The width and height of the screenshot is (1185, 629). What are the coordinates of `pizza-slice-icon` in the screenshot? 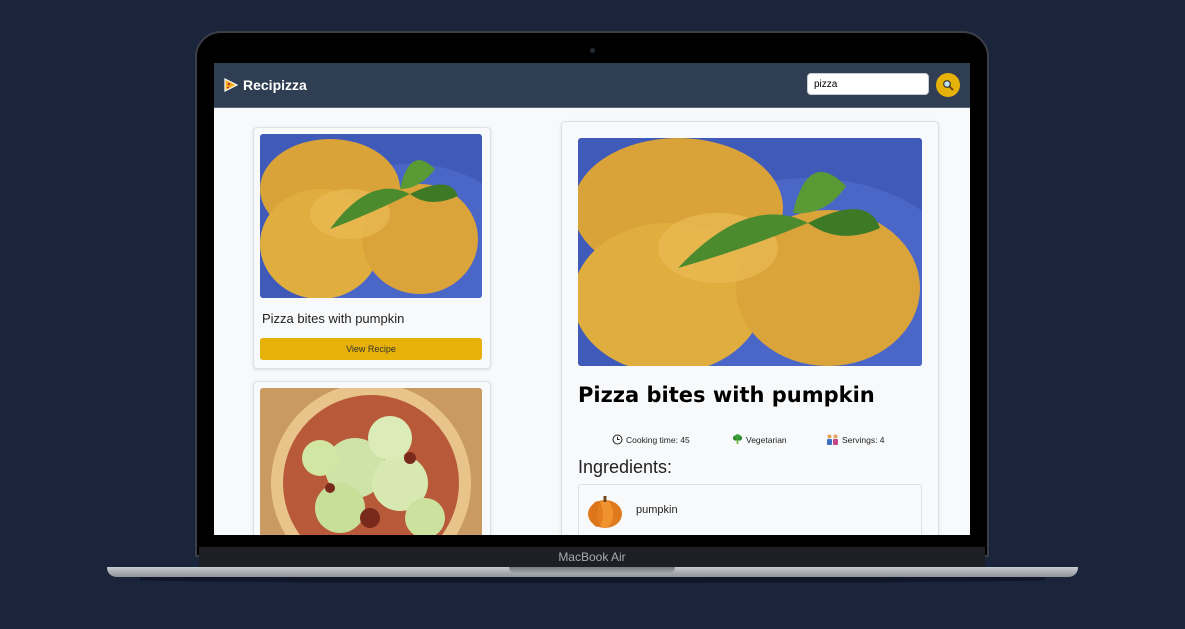 It's located at (231, 85).